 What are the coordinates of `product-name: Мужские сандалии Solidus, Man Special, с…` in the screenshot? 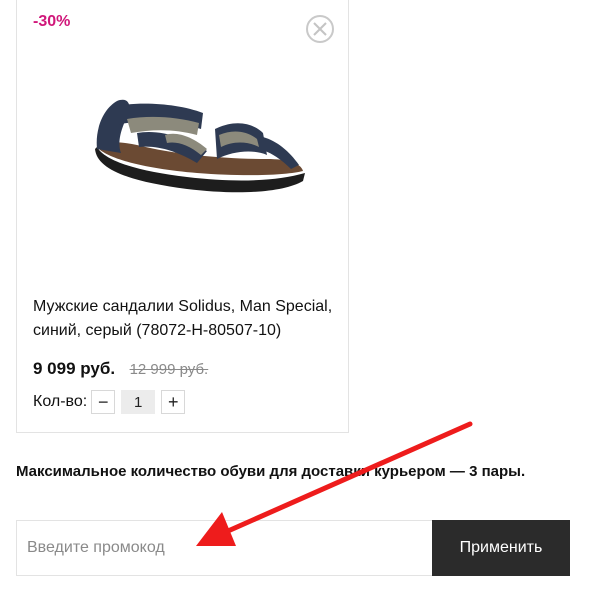 It's located at (183, 319).